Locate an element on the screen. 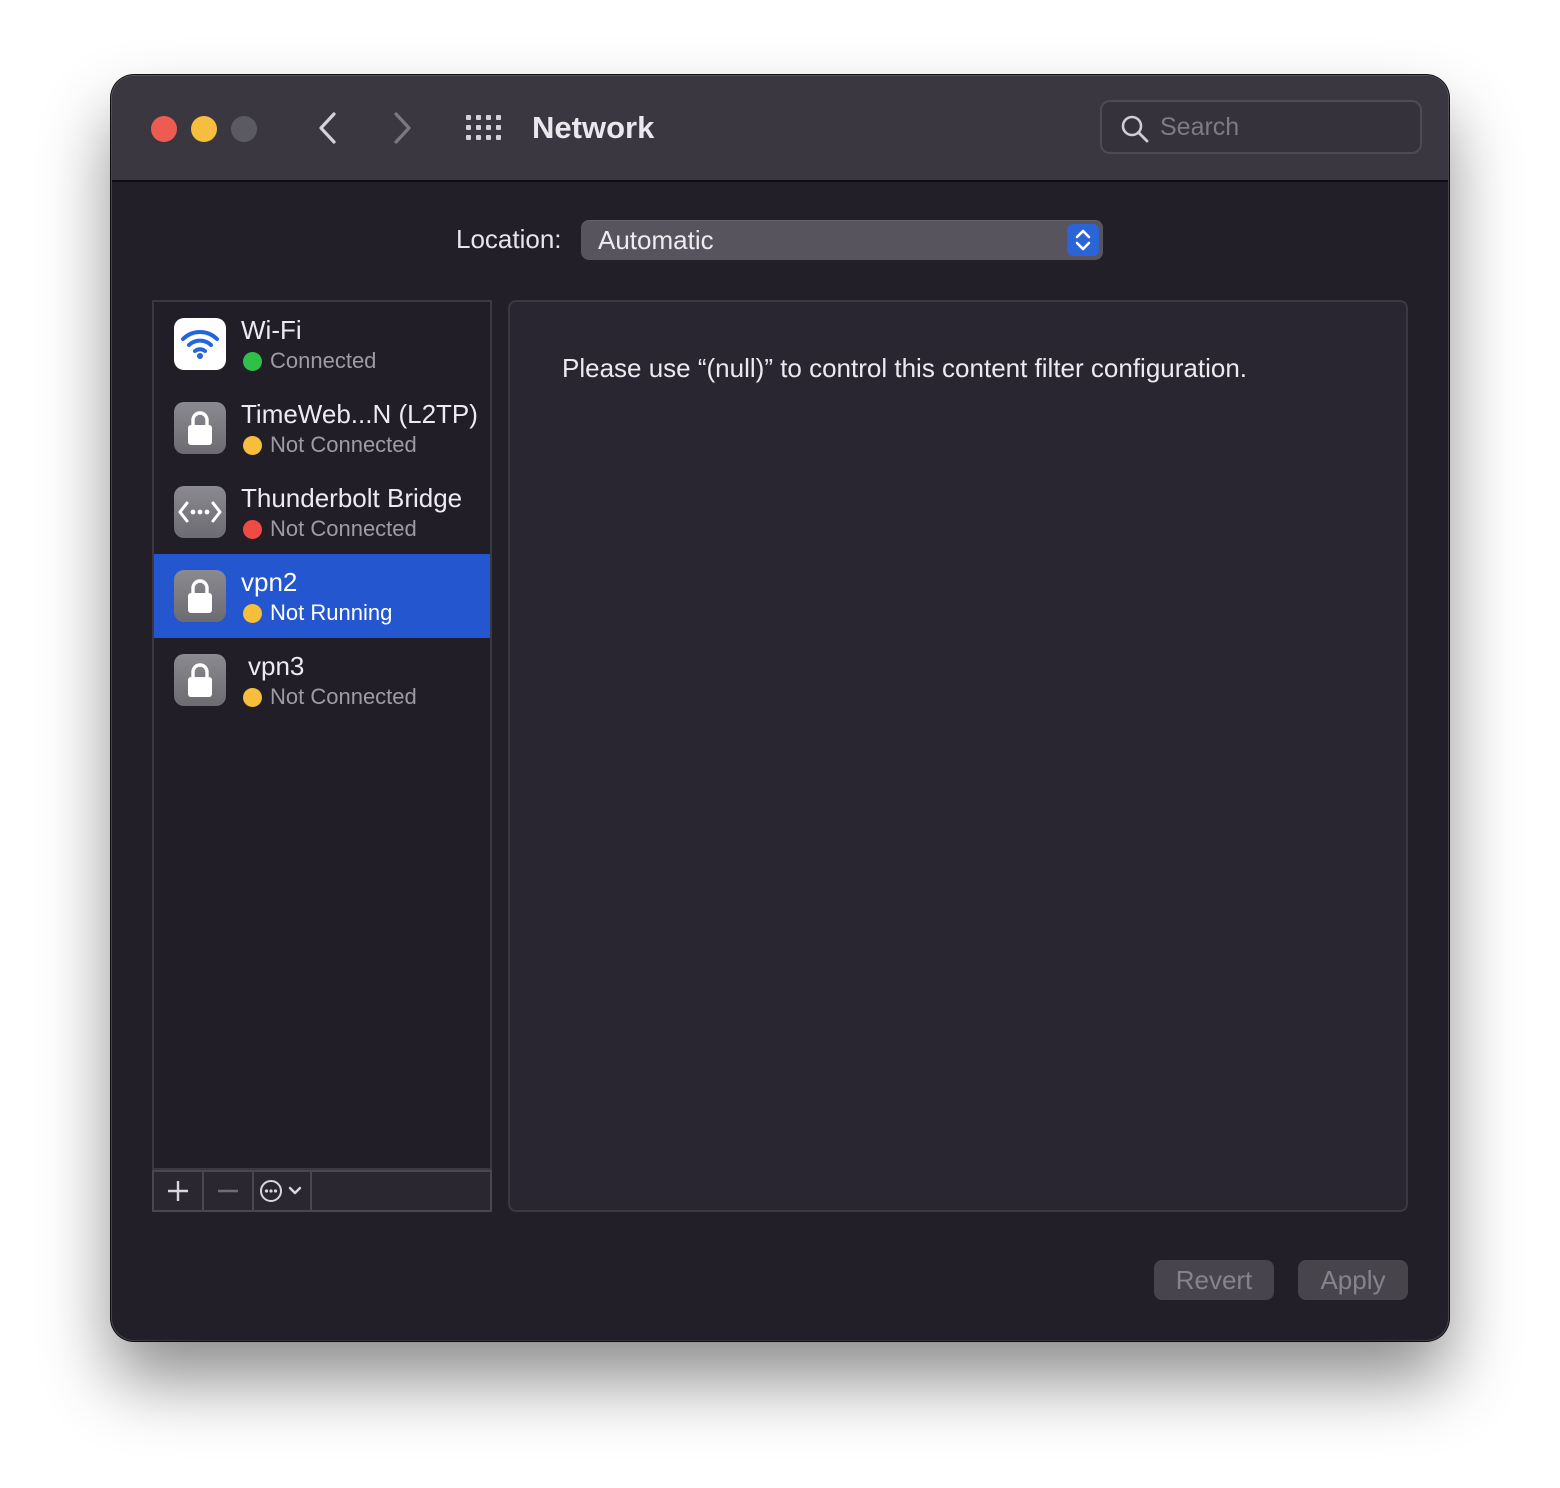 Image resolution: width=1560 pixels, height=1488 pixels. plus-icon is located at coordinates (178, 1191).